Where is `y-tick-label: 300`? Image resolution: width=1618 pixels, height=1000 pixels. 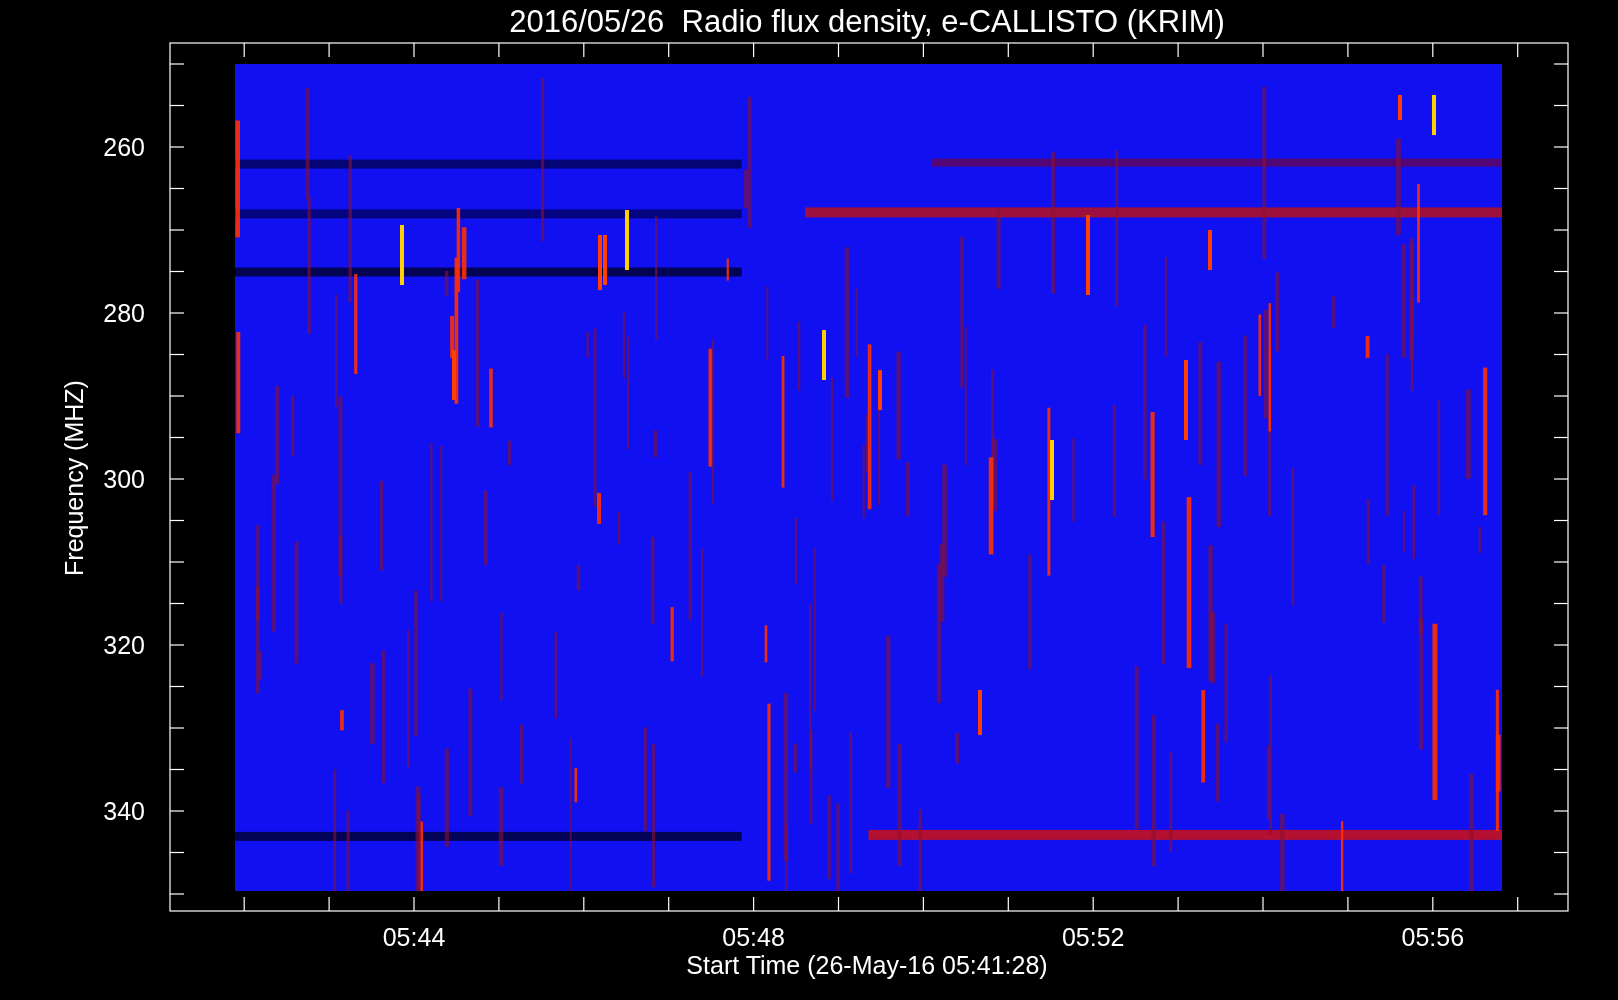
y-tick-label: 300 is located at coordinates (124, 479).